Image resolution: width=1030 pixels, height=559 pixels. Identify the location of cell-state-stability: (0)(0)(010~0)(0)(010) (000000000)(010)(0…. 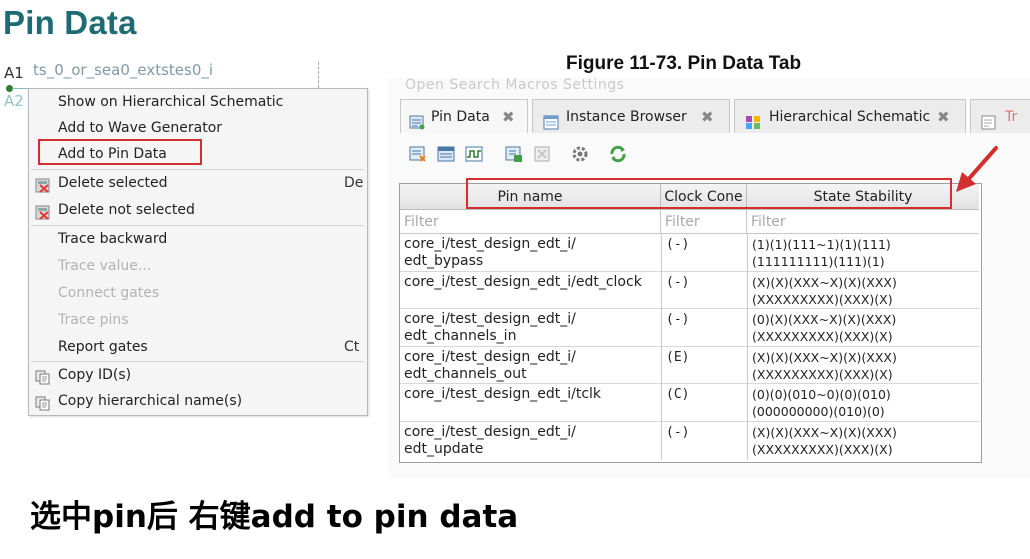
(821, 403).